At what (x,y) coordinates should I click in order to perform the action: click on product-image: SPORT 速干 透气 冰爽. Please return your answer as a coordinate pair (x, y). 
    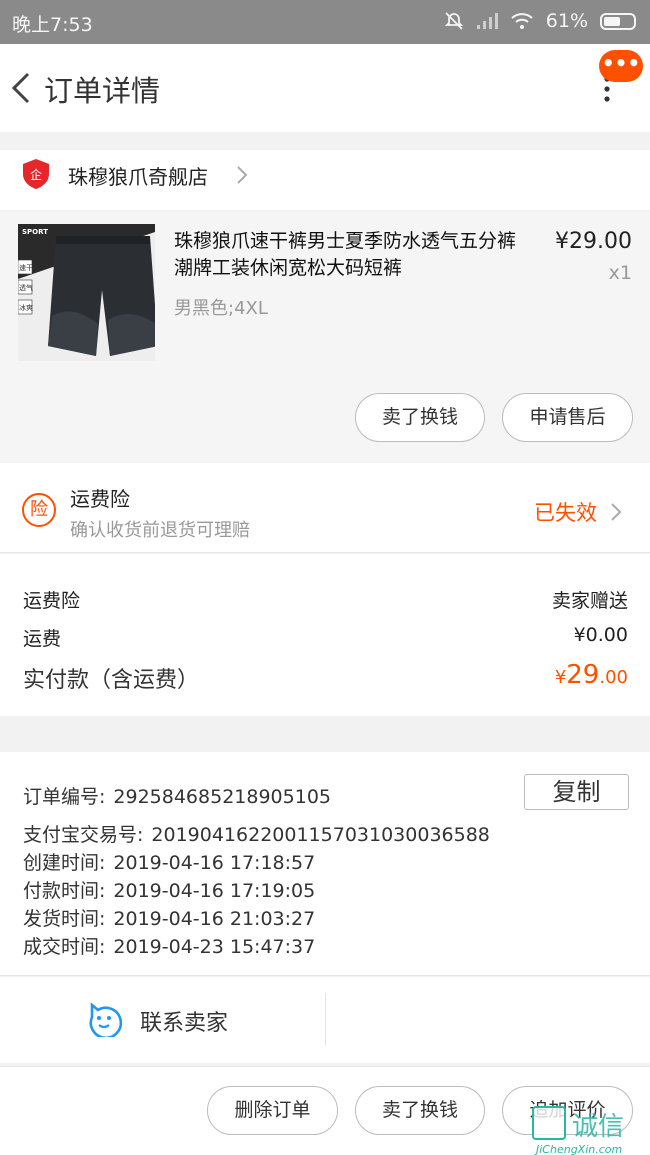
    Looking at the image, I should click on (86, 292).